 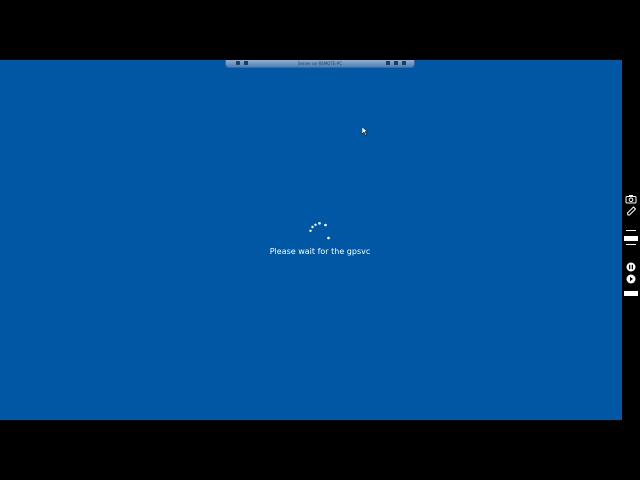 I want to click on camera-icon, so click(x=631, y=199).